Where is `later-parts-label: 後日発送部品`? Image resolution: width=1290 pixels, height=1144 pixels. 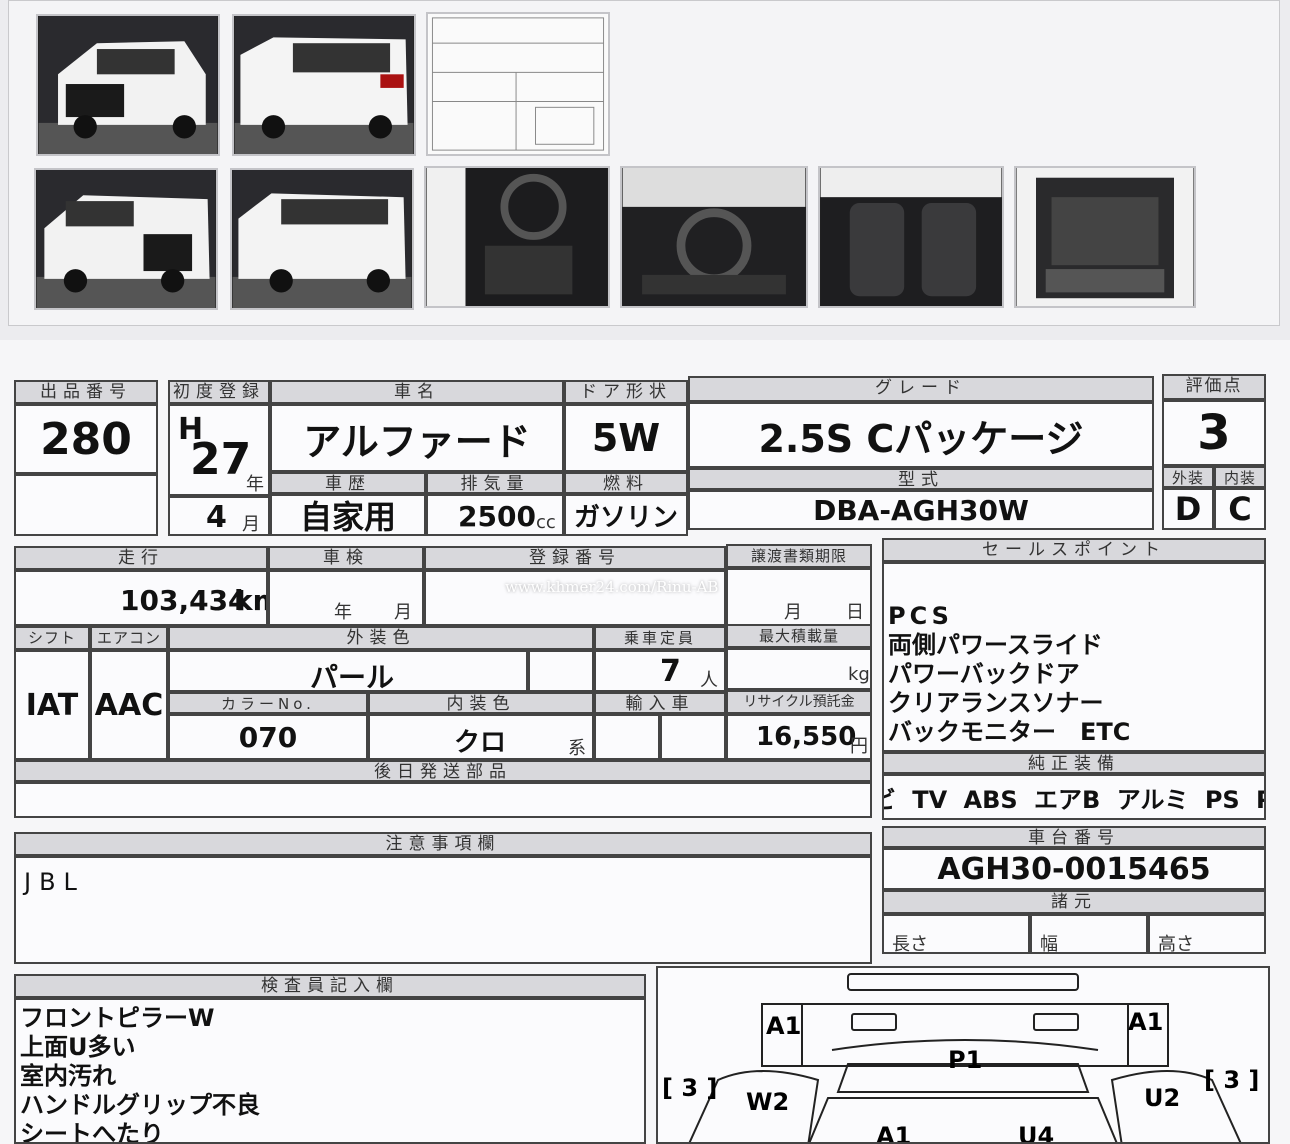
later-parts-label: 後日発送部品 is located at coordinates (443, 771).